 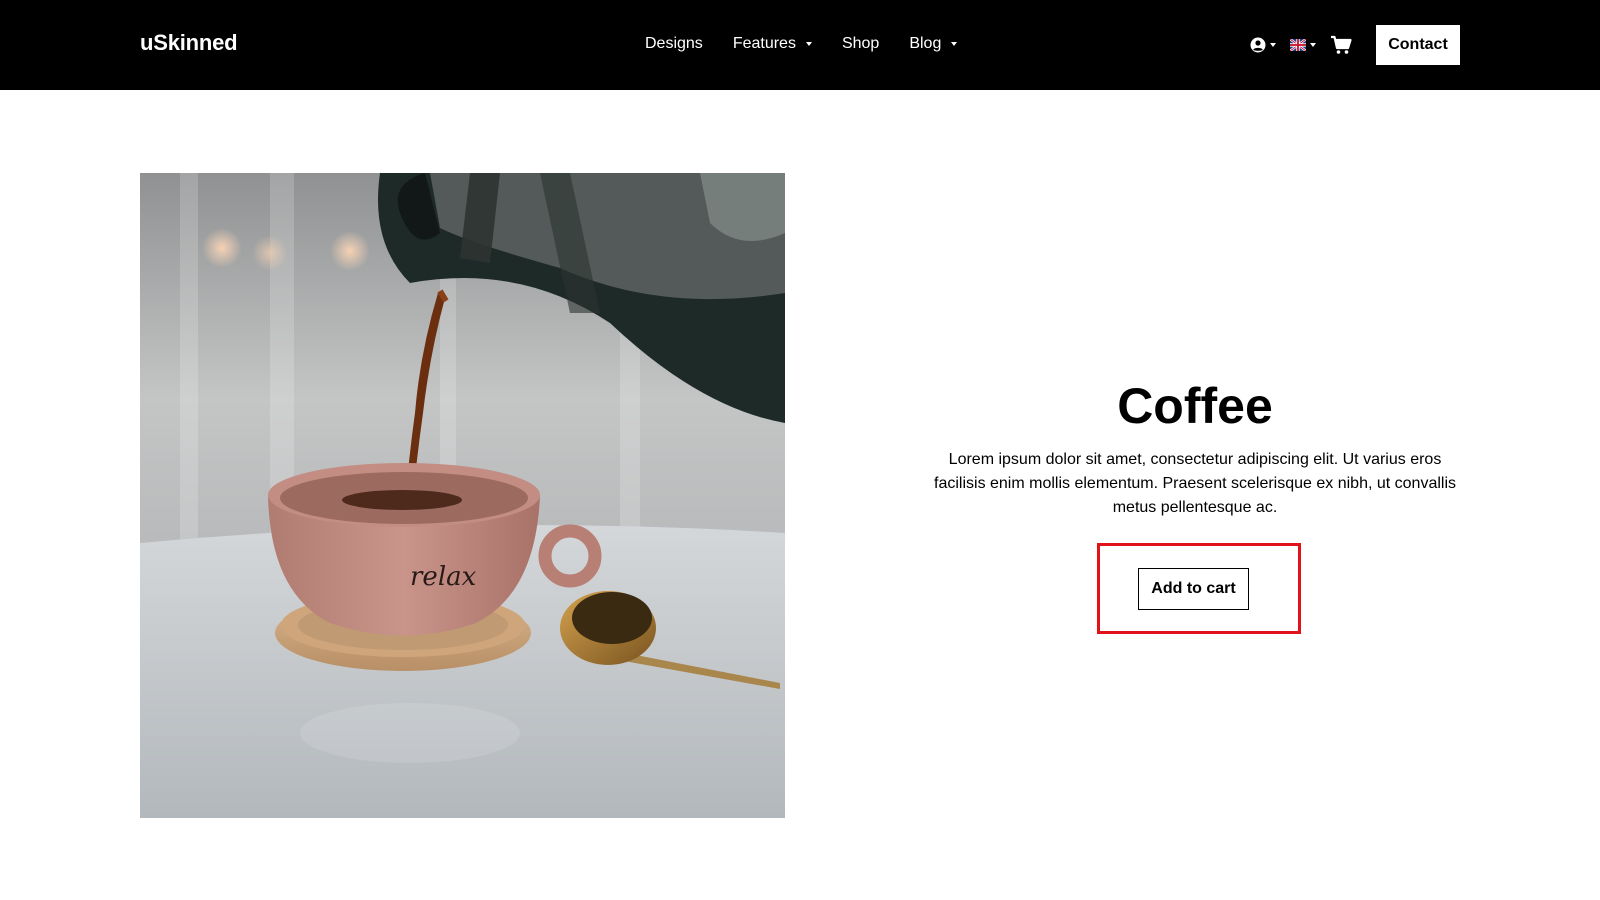 What do you see at coordinates (925, 43) in the screenshot?
I see `nav-item-label: Blog` at bounding box center [925, 43].